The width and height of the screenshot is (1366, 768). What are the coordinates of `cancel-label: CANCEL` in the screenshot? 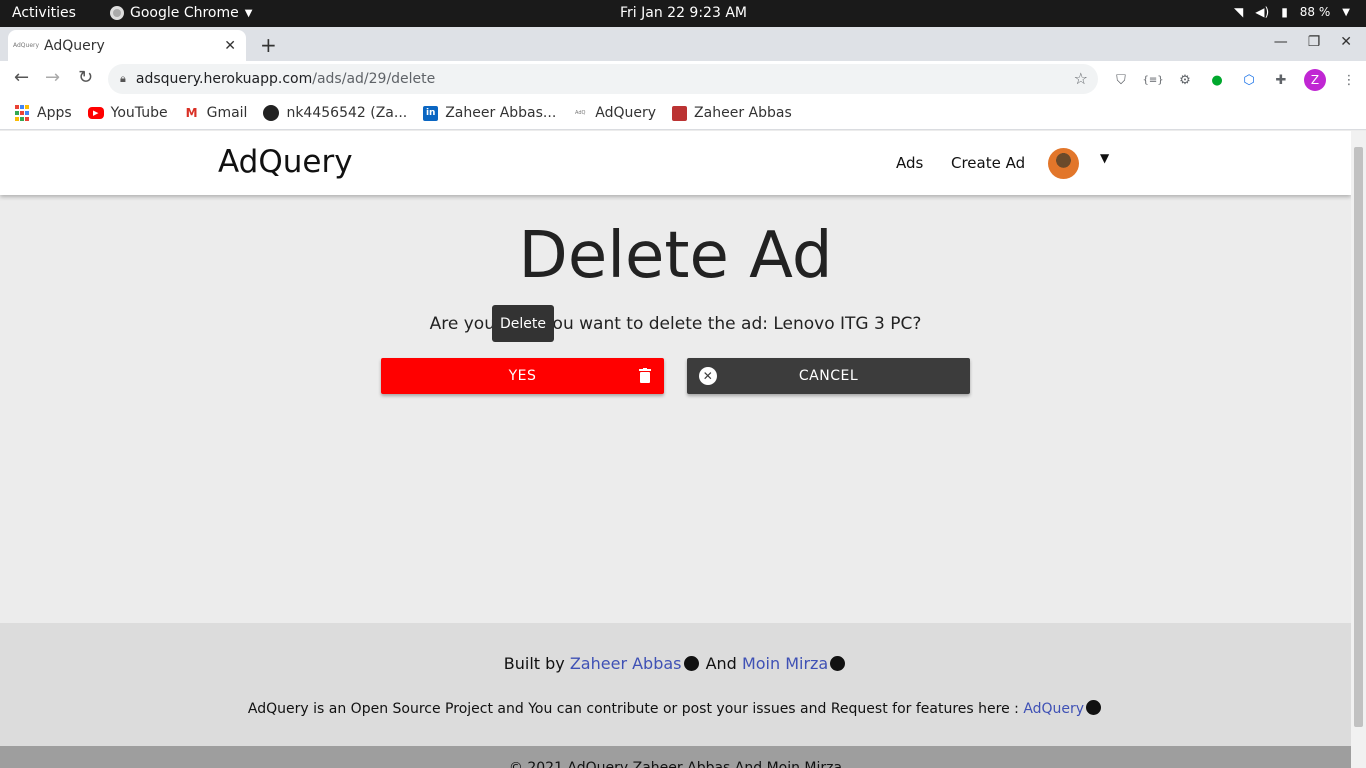 It's located at (828, 376).